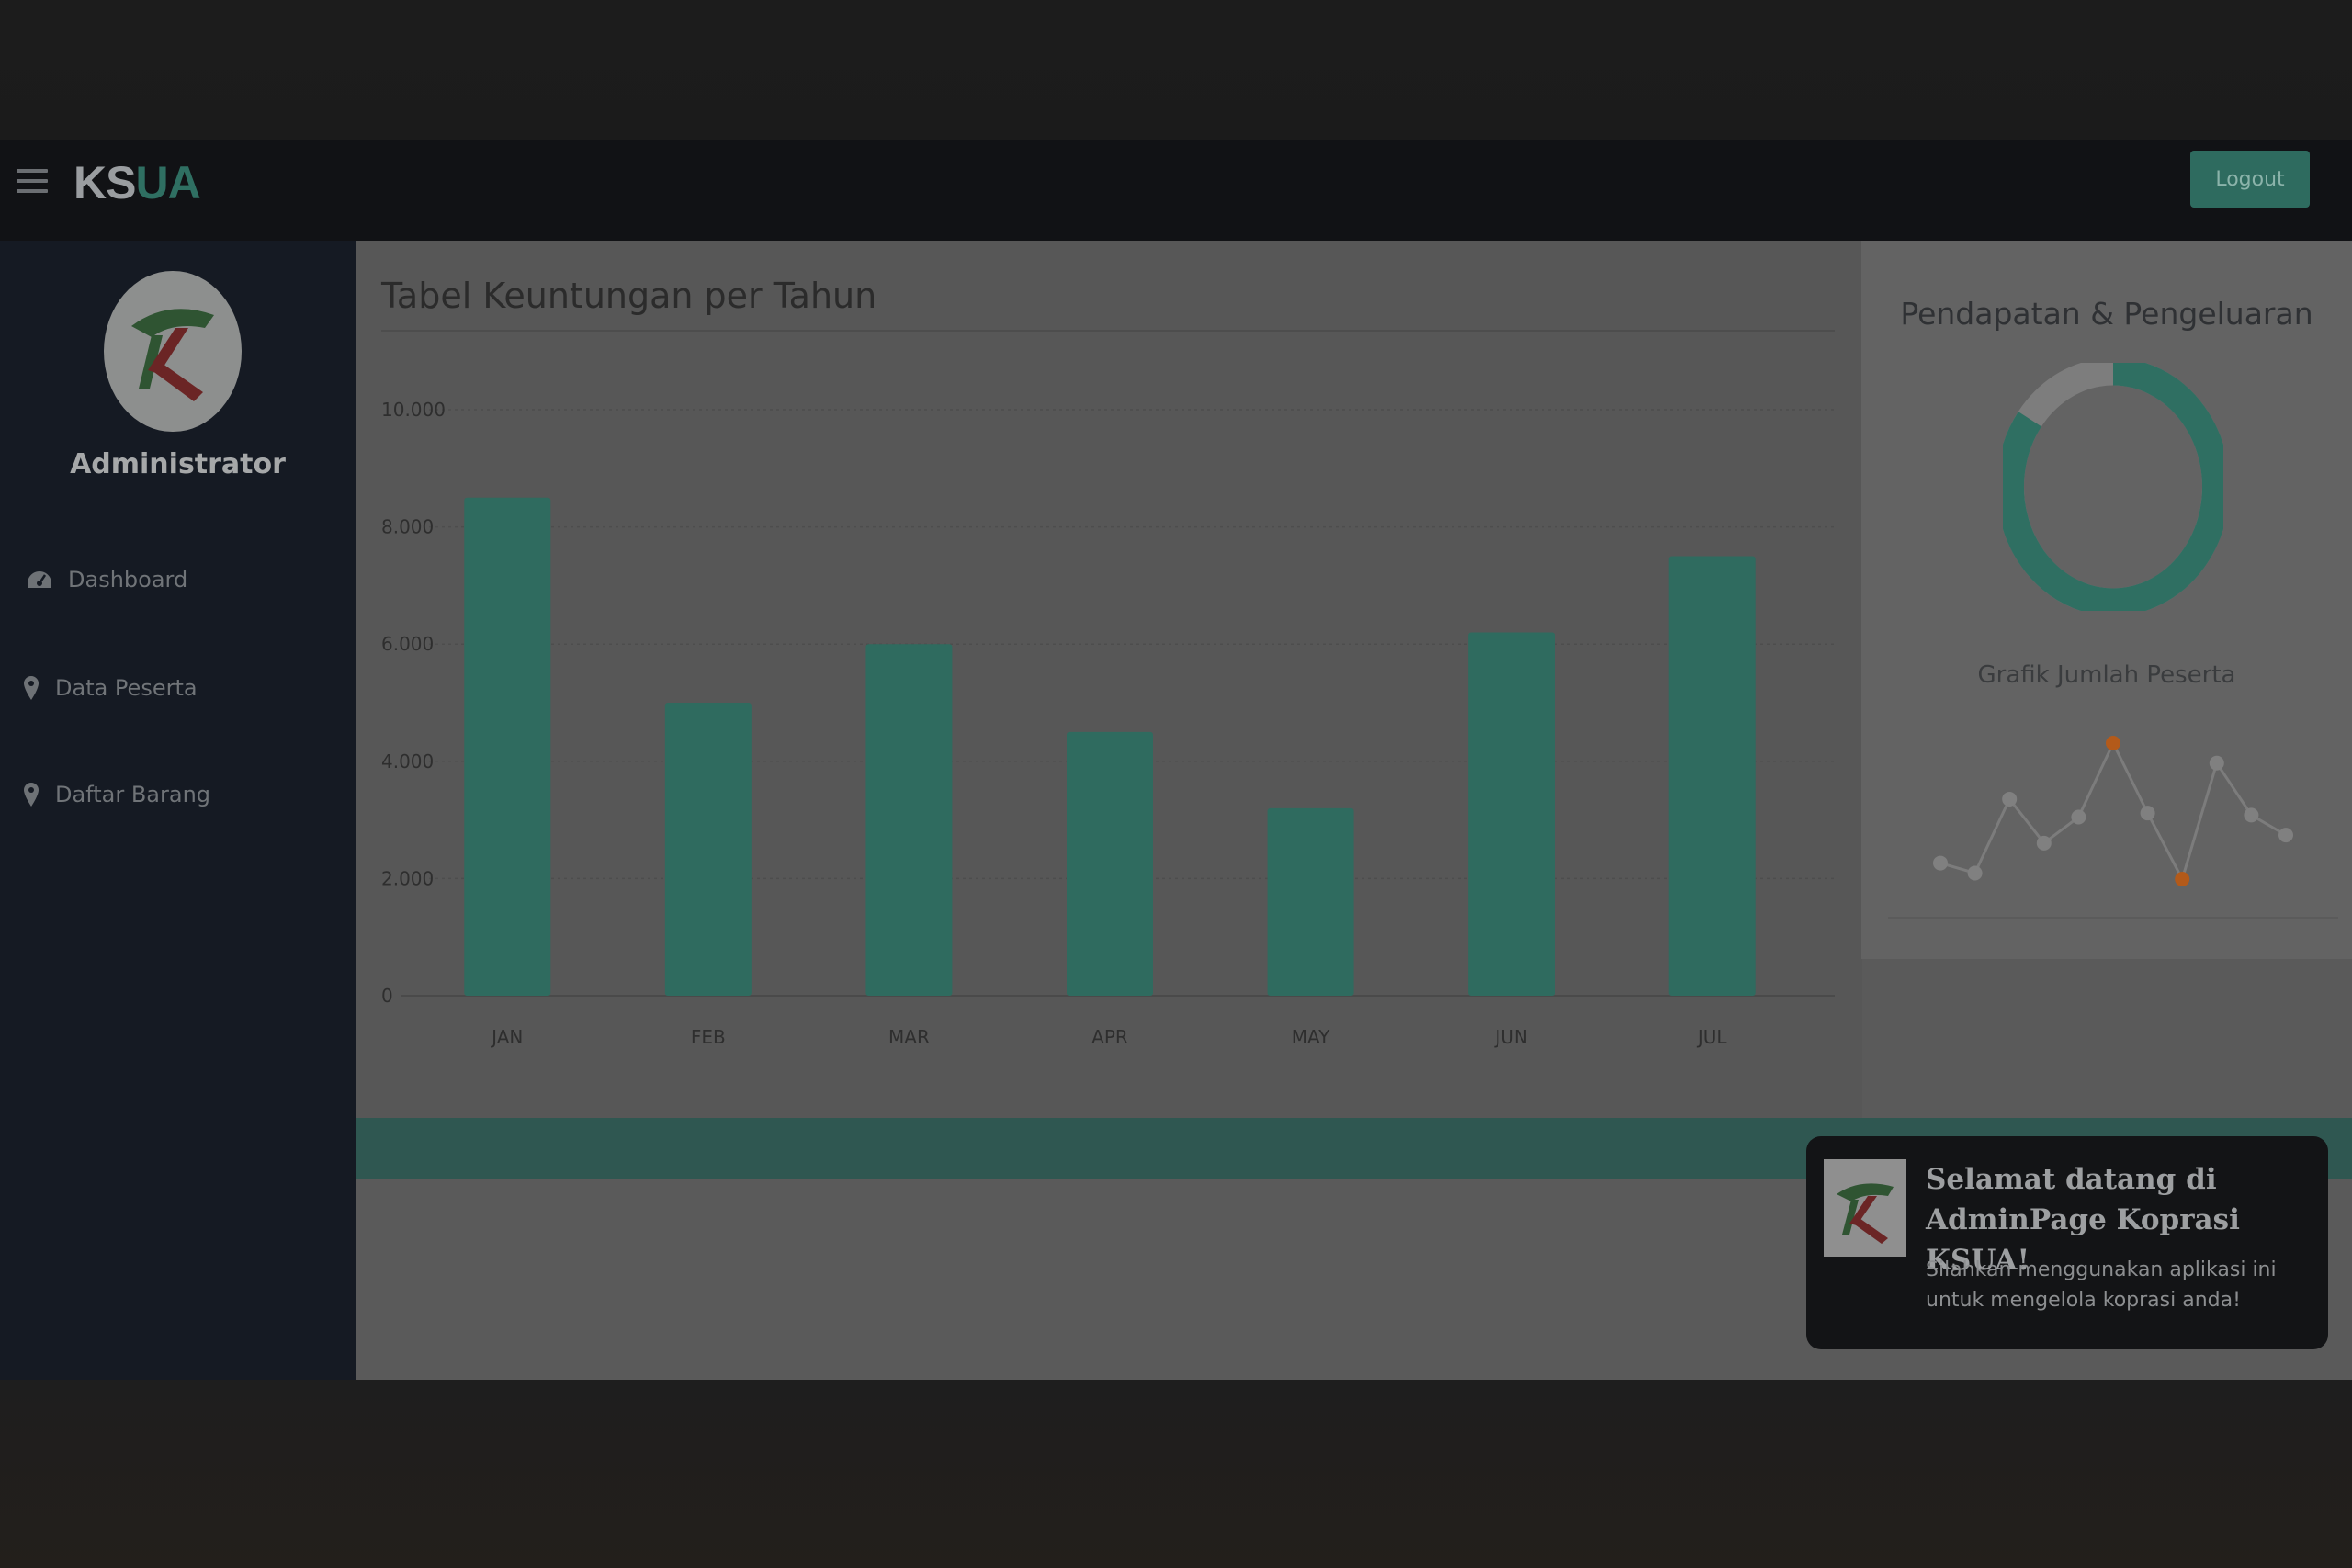 The image size is (2352, 1568). I want to click on logout-button: Logout, so click(2250, 180).